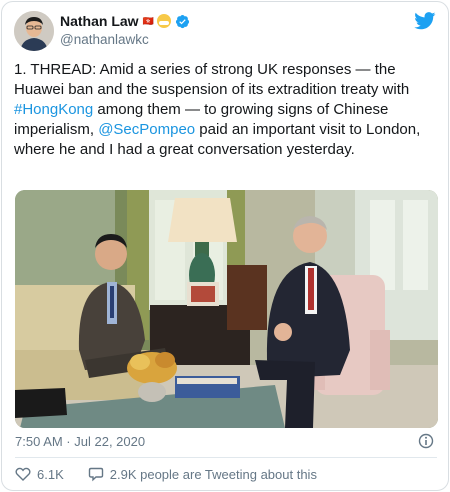  Describe the element at coordinates (80, 441) in the screenshot. I see `timestamp: 7:50 AM · Jul 22, 2020` at that location.